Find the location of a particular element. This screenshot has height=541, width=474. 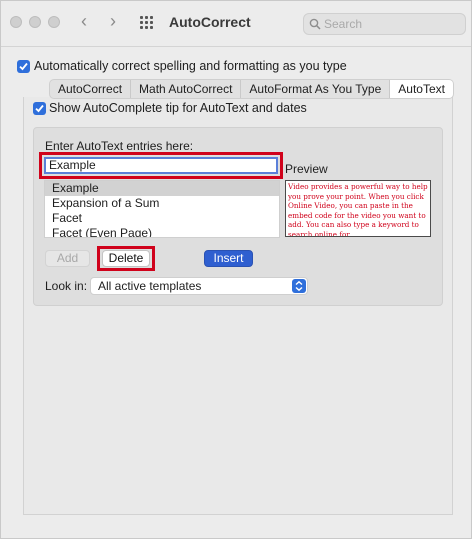

close-window-button is located at coordinates (16, 22).